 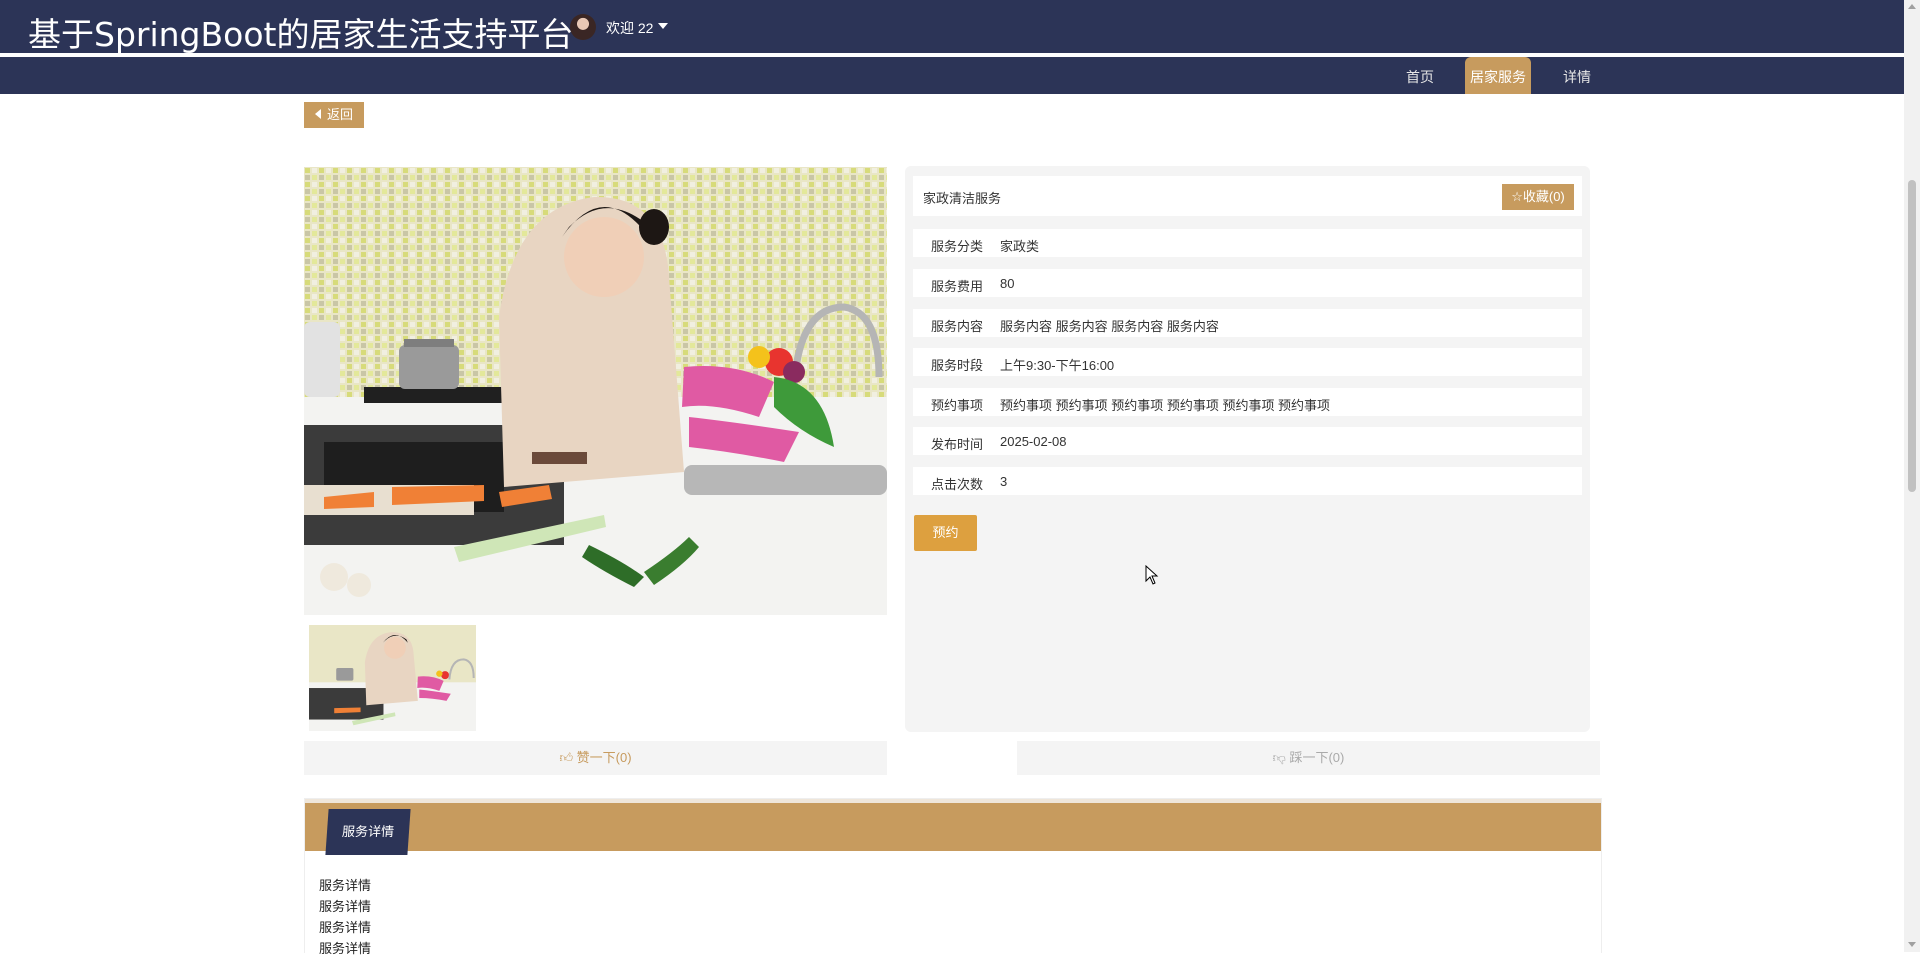 I want to click on field-label: 服务内容, so click(x=957, y=326).